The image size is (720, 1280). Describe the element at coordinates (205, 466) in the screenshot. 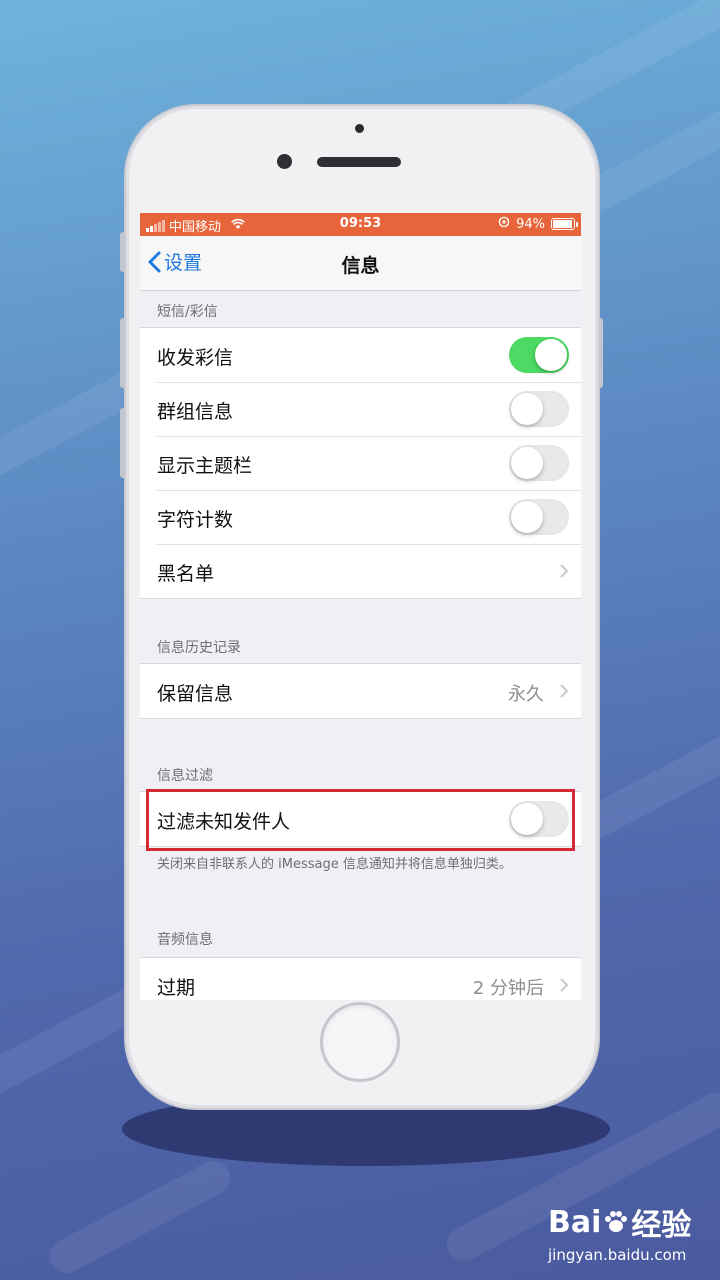

I see `row-label: 显示主题栏` at that location.